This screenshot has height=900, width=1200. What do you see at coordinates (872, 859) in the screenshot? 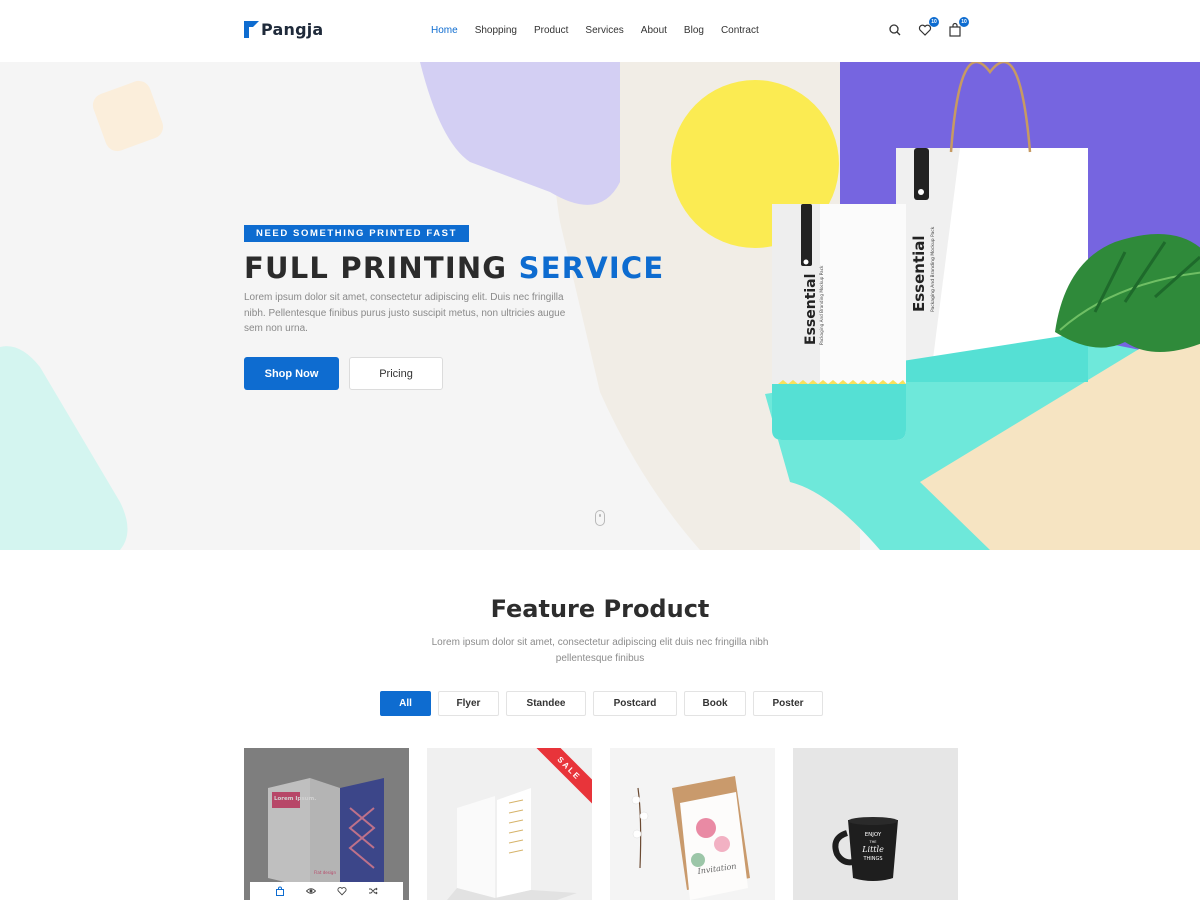
I see `svg-text: THINGS` at bounding box center [872, 859].